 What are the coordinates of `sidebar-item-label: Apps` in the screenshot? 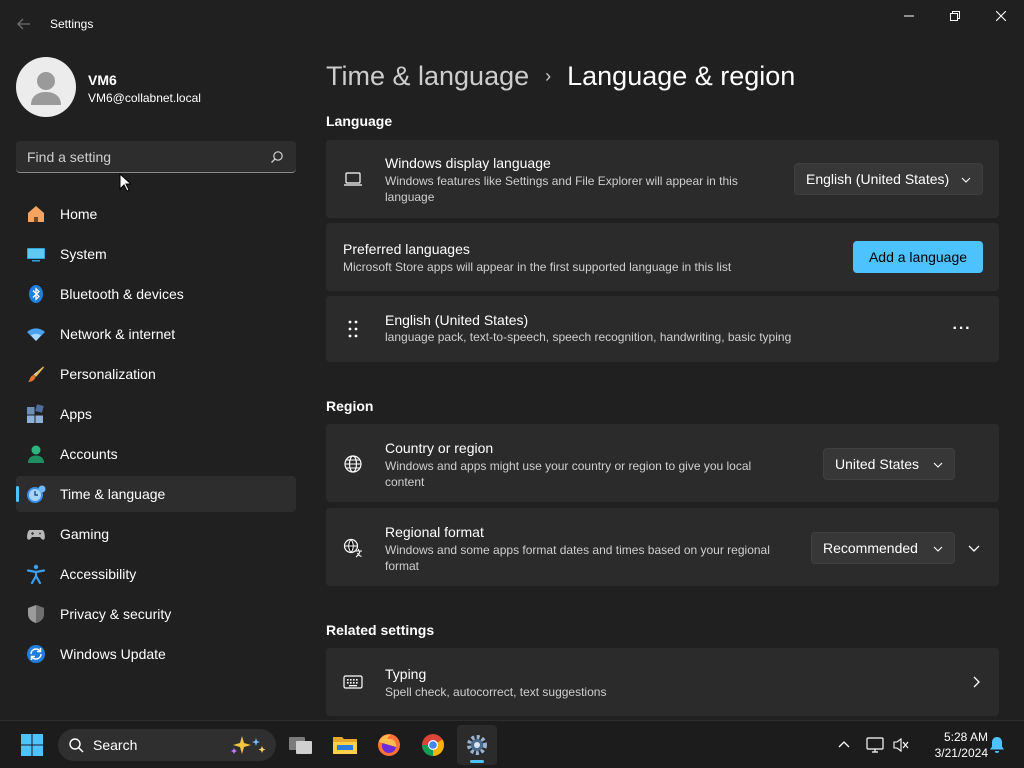 It's located at (76, 414).